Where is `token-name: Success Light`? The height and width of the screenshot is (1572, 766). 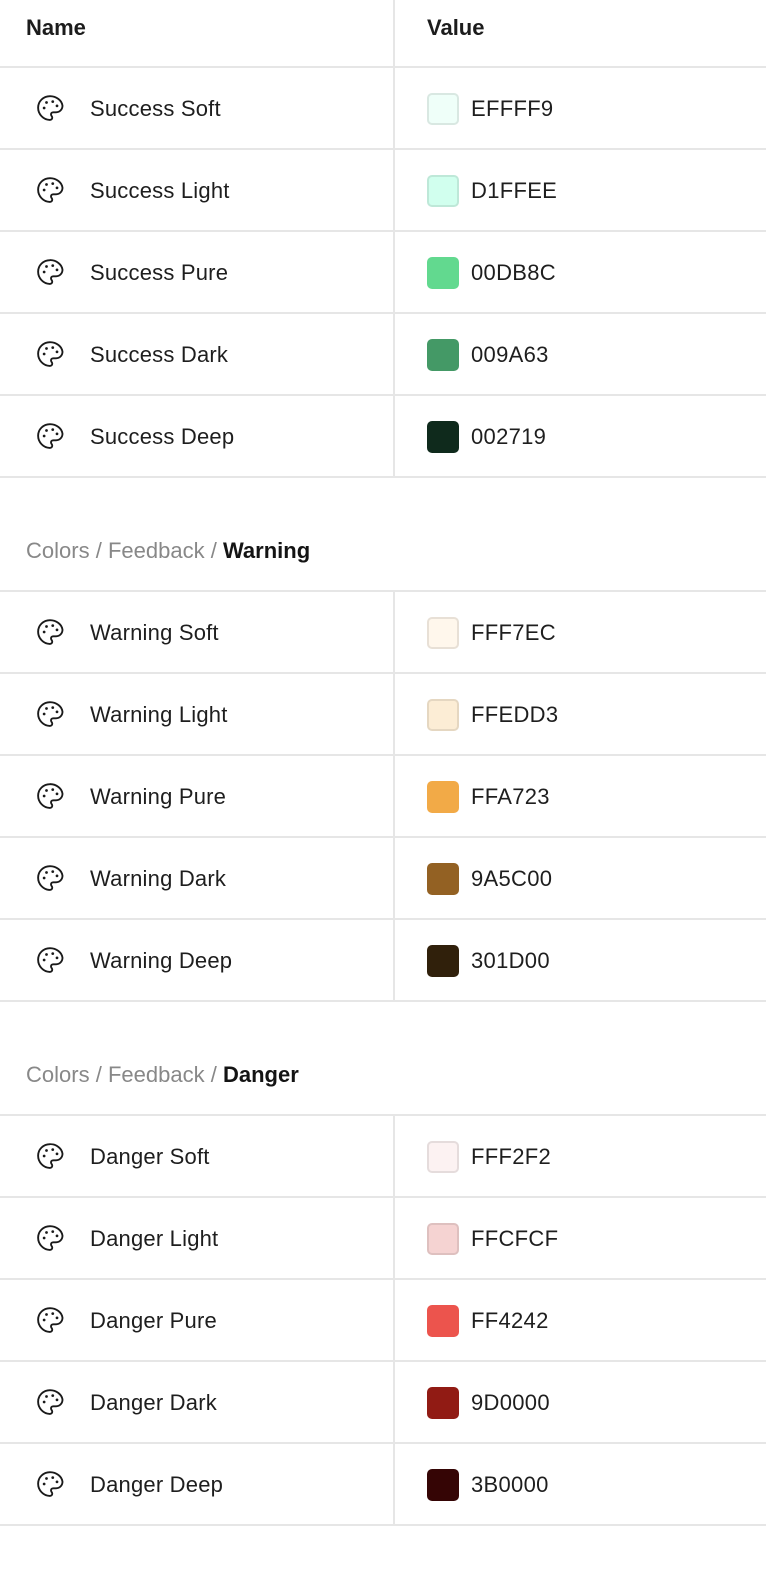
token-name: Success Light is located at coordinates (160, 190).